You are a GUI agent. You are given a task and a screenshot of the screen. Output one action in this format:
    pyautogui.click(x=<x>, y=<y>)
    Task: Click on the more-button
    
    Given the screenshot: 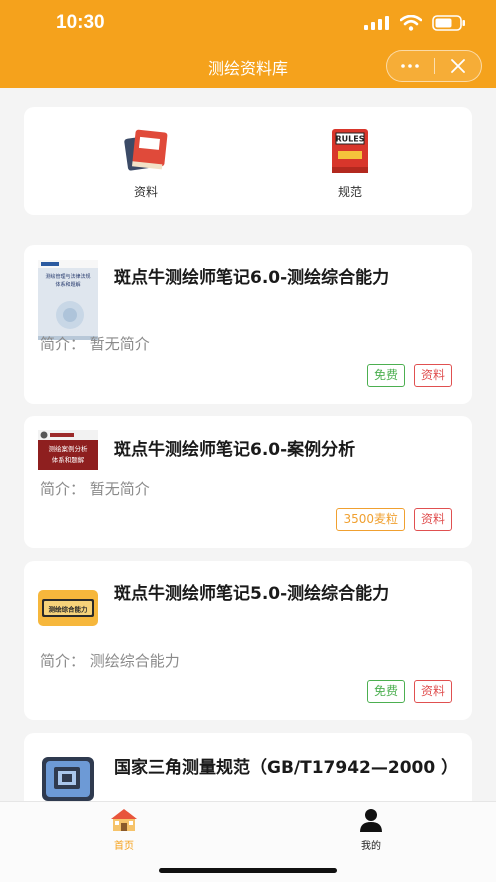 What is the action you would take?
    pyautogui.click(x=410, y=66)
    